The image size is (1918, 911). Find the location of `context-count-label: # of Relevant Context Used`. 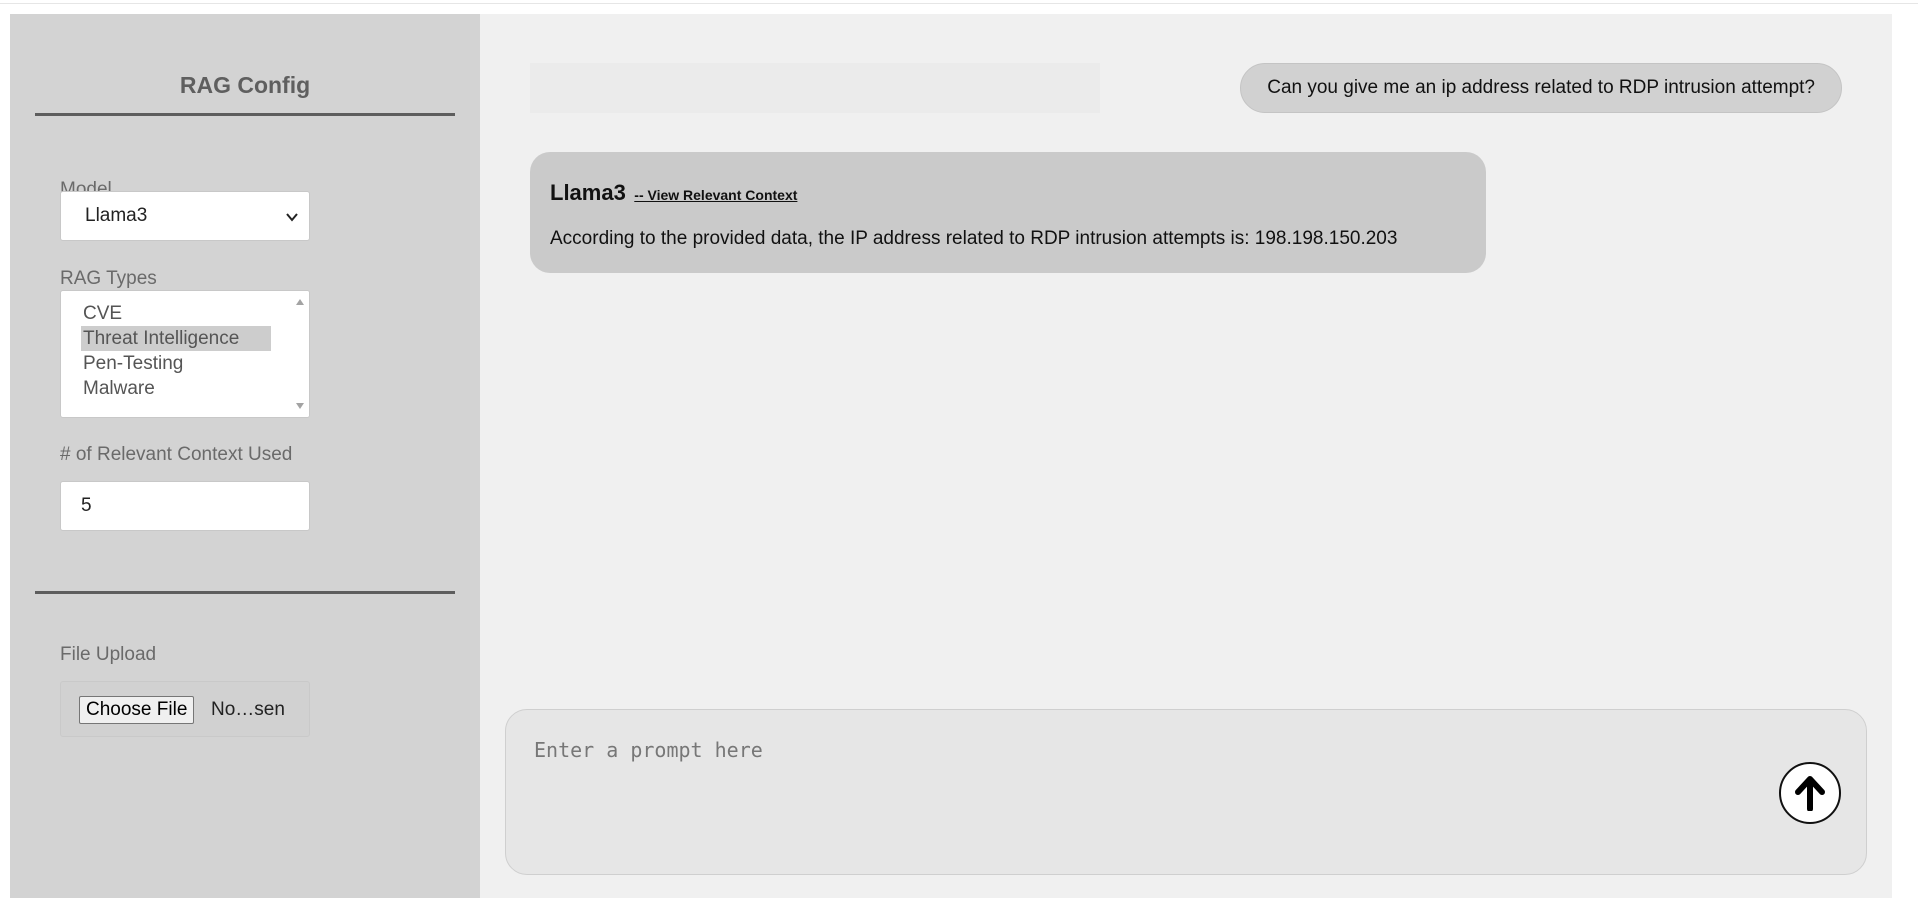

context-count-label: # of Relevant Context Used is located at coordinates (176, 454).